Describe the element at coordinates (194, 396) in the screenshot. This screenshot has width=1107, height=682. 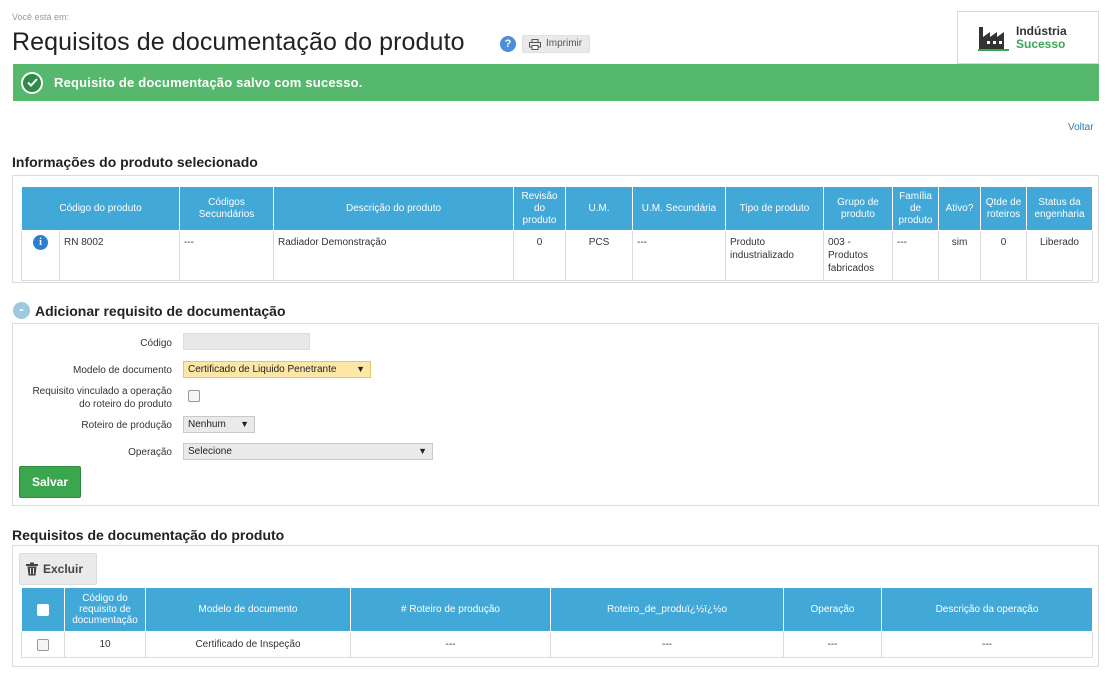
I see `vinculado-checkbox` at that location.